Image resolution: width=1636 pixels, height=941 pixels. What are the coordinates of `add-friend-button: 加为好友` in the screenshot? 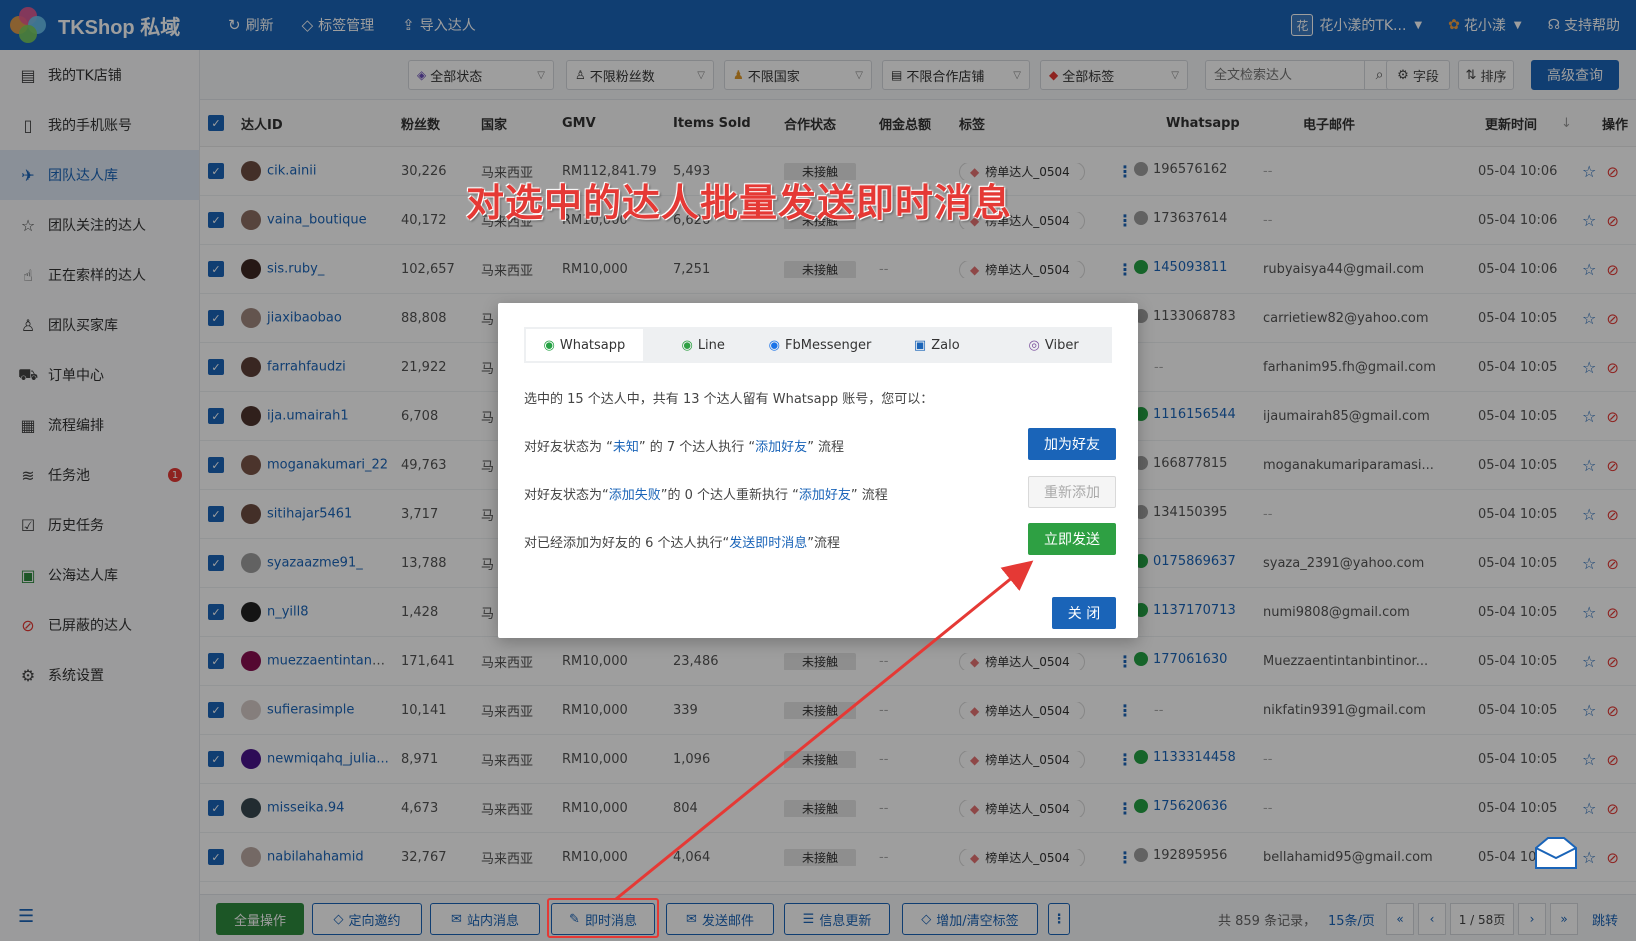 It's located at (1072, 444).